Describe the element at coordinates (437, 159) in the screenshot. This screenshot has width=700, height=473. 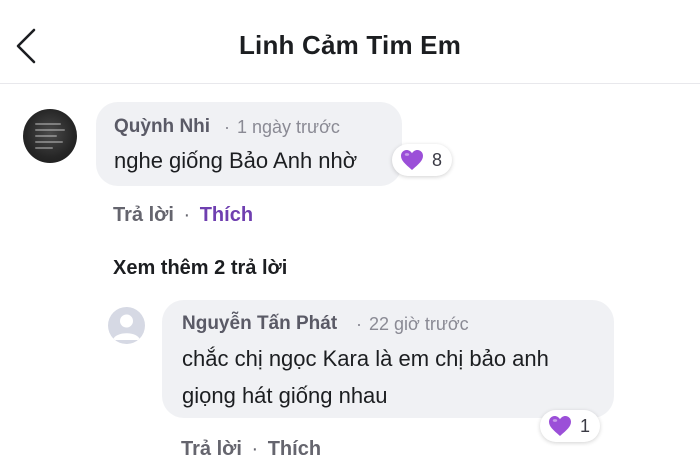
I see `reaction-count: 8` at that location.